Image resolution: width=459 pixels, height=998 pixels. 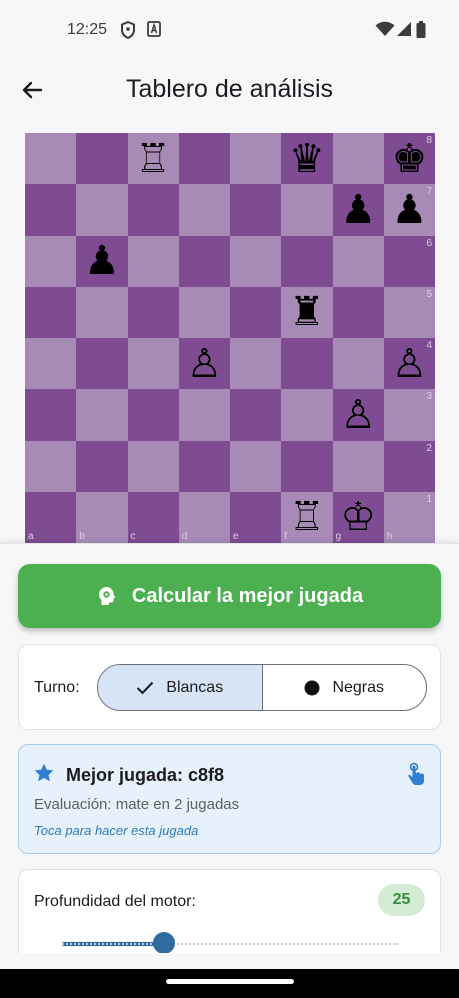 I want to click on square-g2, so click(x=358, y=466).